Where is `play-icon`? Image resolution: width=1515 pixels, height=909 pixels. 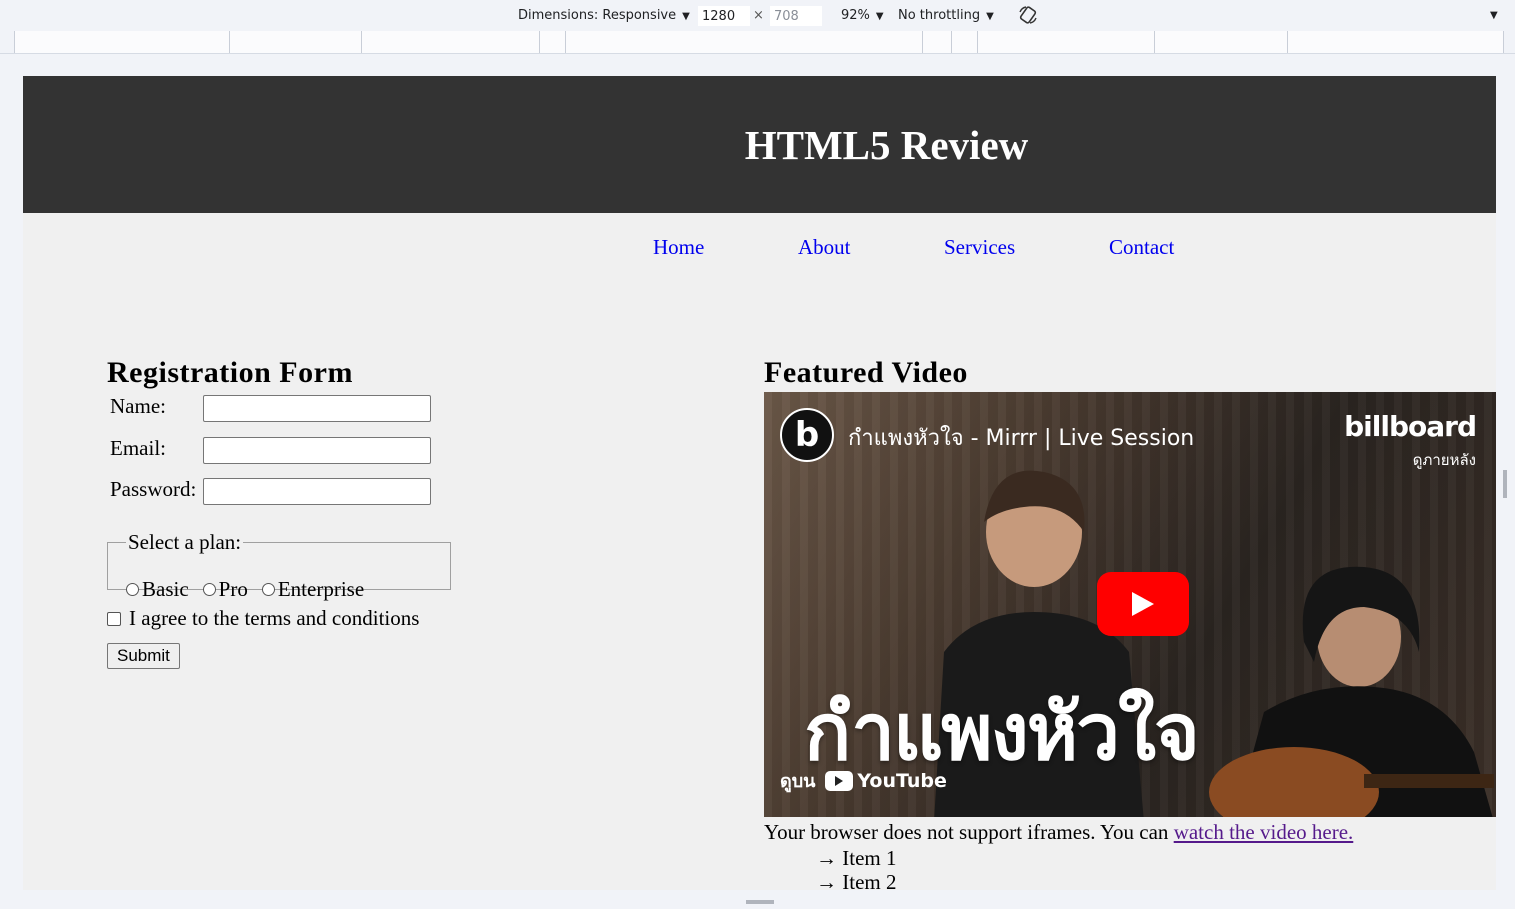
play-icon is located at coordinates (1143, 604).